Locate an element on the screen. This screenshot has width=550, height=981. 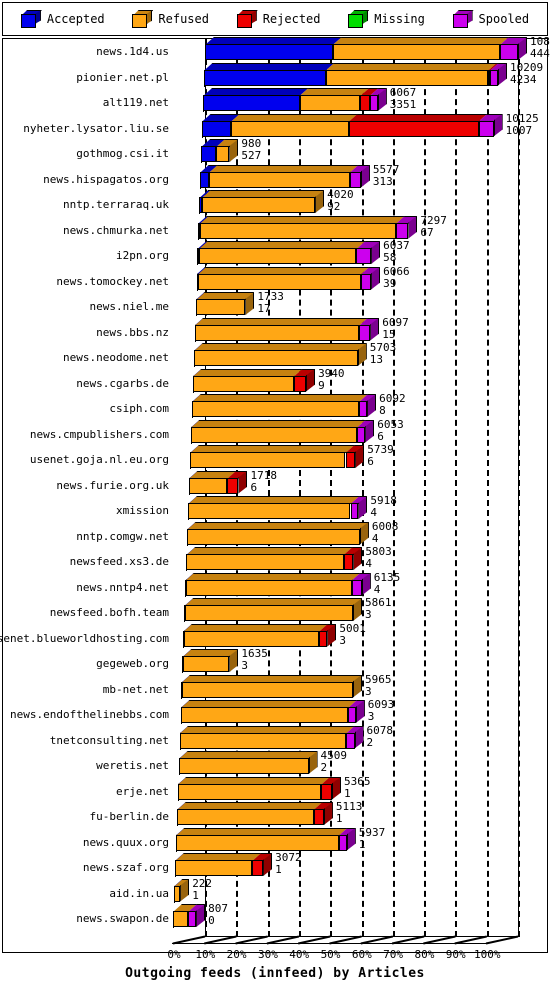
legend-label: Spooled is located at coordinates (504, 19).